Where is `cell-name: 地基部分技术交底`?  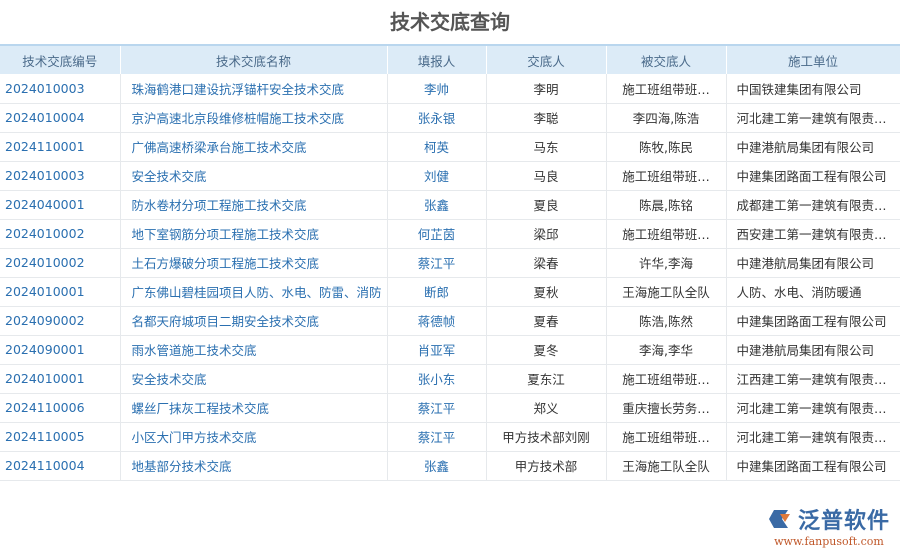 cell-name: 地基部分技术交底 is located at coordinates (254, 466).